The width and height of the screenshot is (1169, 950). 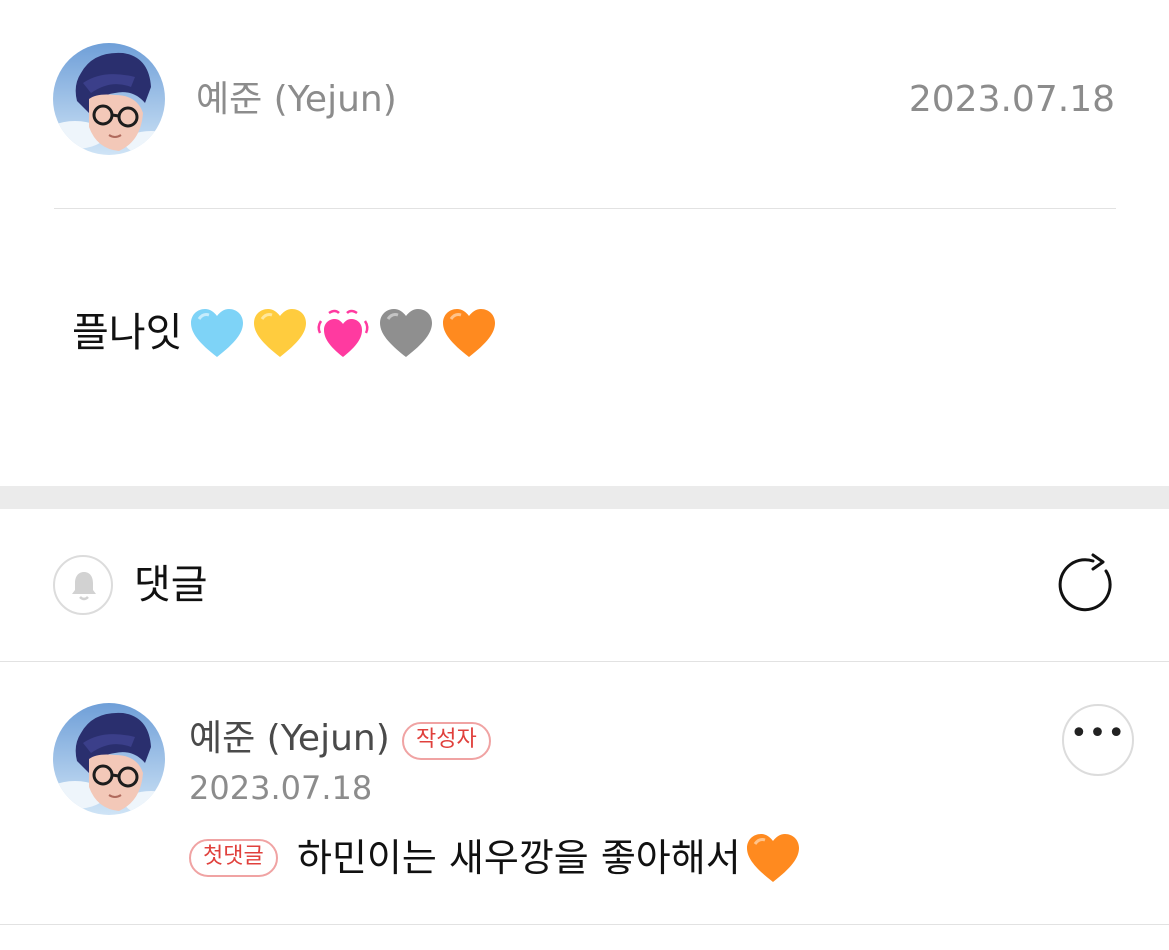 I want to click on beating-heart-icon, so click(x=343, y=333).